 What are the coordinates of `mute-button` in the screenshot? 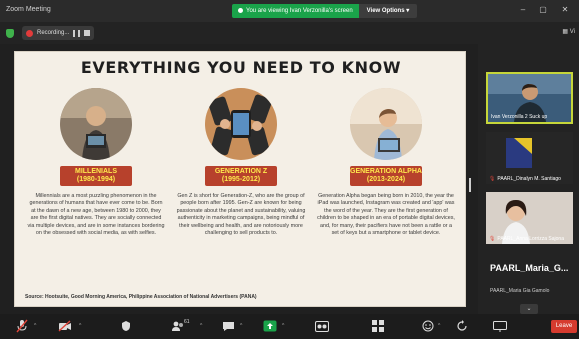 It's located at (22, 326).